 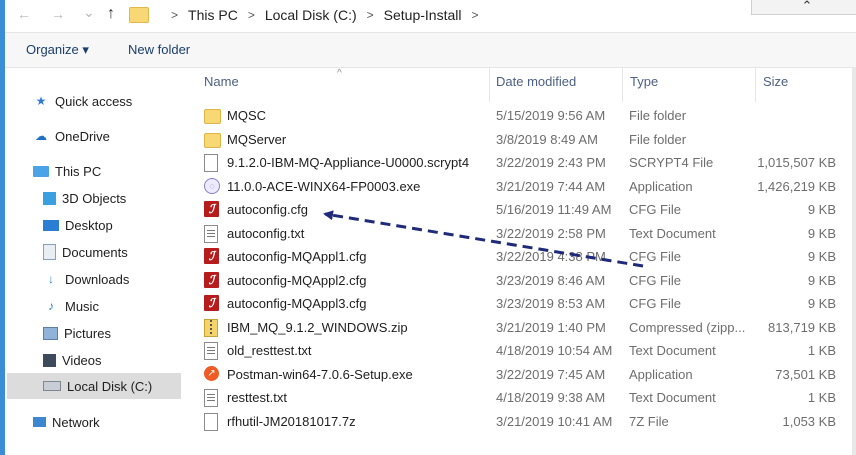 What do you see at coordinates (547, 139) in the screenshot?
I see `file-date-modified: 3/8/2019 8:49 AM` at bounding box center [547, 139].